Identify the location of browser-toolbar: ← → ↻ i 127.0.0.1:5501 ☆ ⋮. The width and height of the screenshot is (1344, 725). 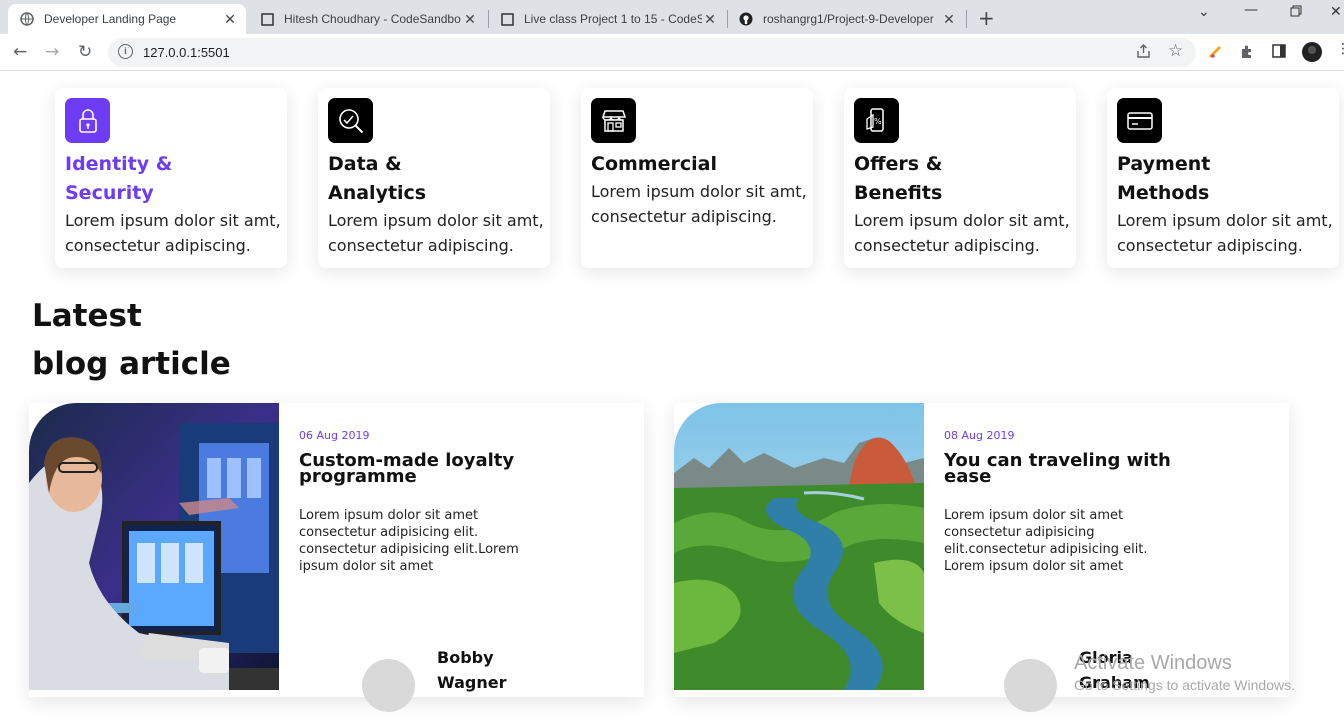
(672, 52).